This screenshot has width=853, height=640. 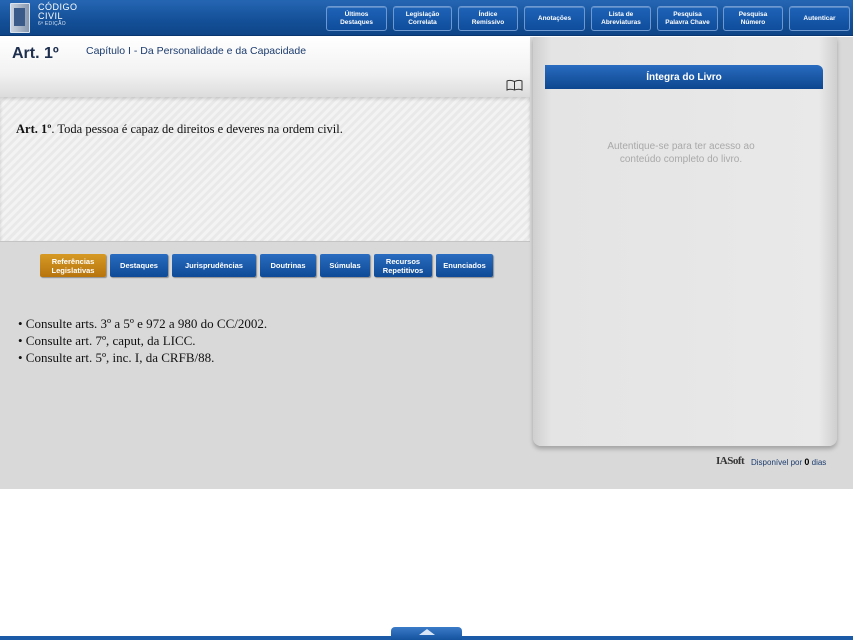 I want to click on availability-text: Disponível por 0 dias, so click(x=788, y=462).